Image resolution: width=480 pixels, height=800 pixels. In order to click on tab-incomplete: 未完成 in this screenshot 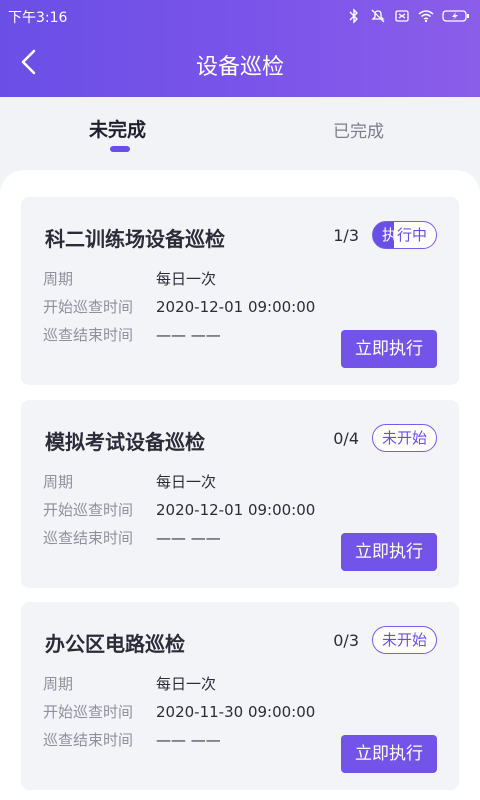, I will do `click(117, 128)`.